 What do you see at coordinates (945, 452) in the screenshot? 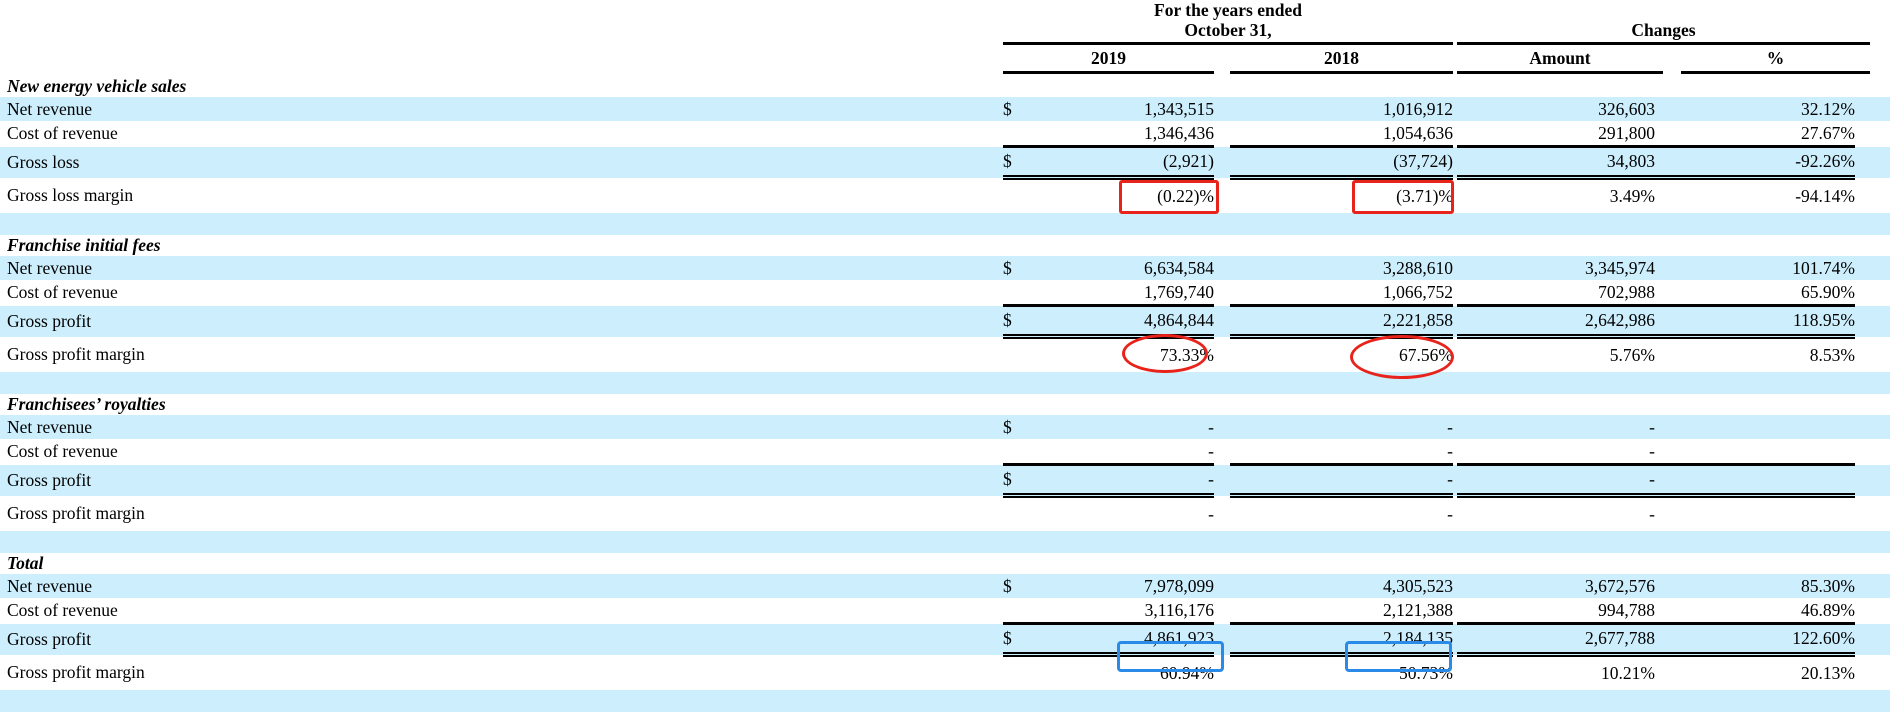
I see `table-row: Cost of revenue - - -` at bounding box center [945, 452].